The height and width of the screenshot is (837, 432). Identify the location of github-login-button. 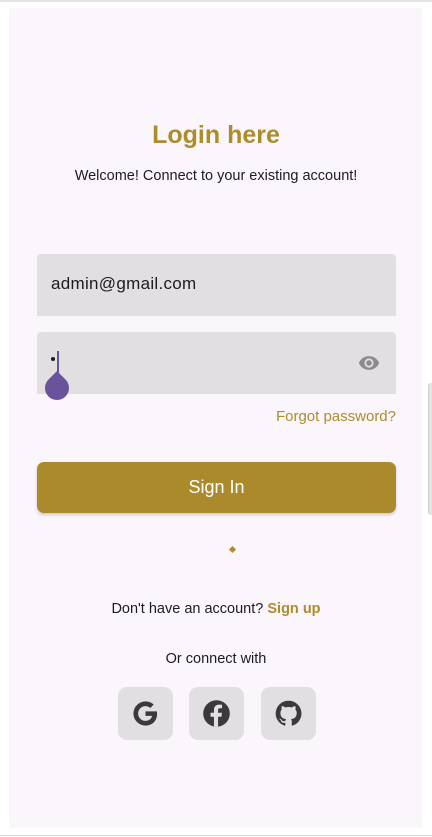
(288, 713).